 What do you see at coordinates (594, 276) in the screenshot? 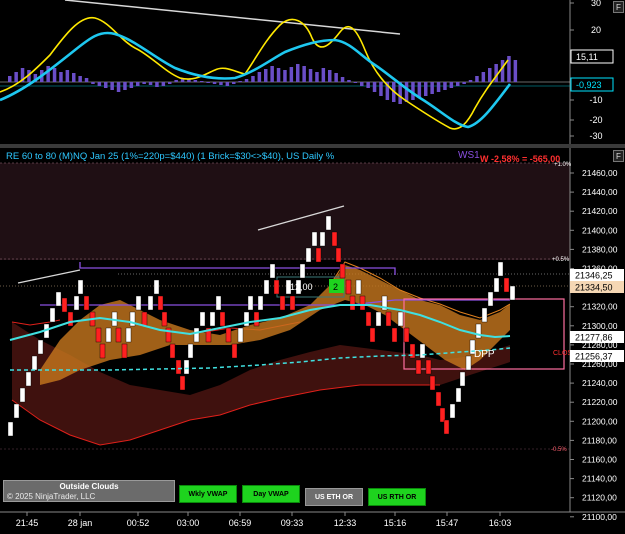
I see `price-badge-text: 21346,25` at bounding box center [594, 276].